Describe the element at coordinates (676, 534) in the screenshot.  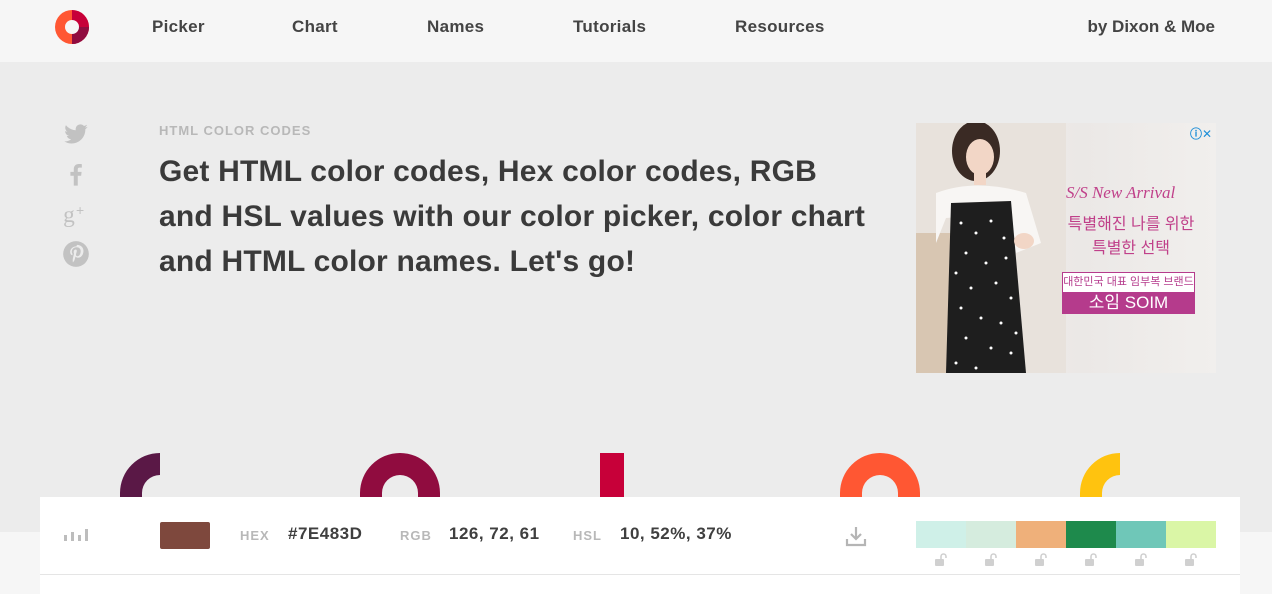
I see `hsl-value: 10, 52%, 37%` at that location.